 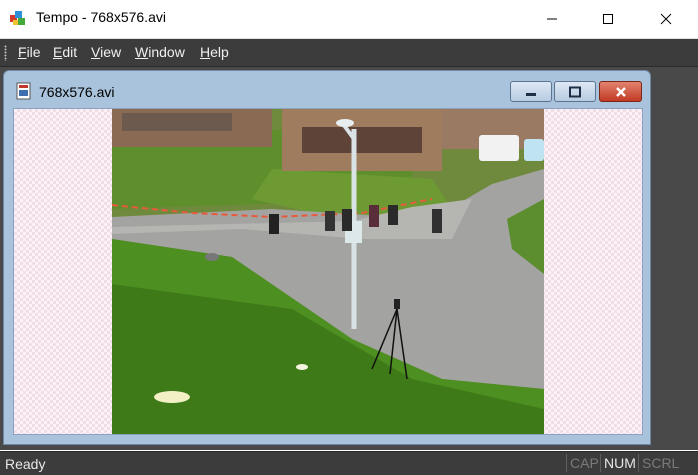 What do you see at coordinates (5, 53) in the screenshot?
I see `toolbar-grip` at bounding box center [5, 53].